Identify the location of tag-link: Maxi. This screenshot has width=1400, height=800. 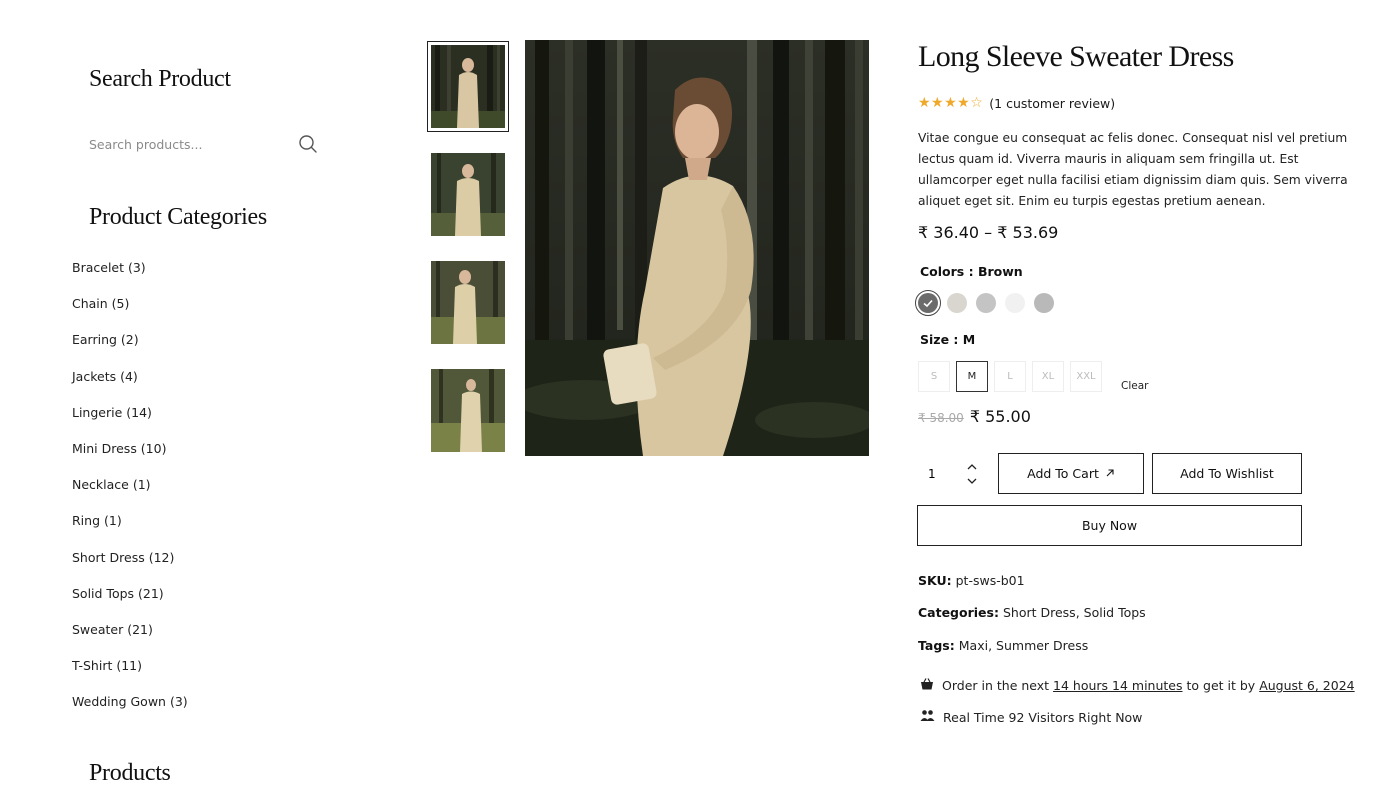
(973, 645).